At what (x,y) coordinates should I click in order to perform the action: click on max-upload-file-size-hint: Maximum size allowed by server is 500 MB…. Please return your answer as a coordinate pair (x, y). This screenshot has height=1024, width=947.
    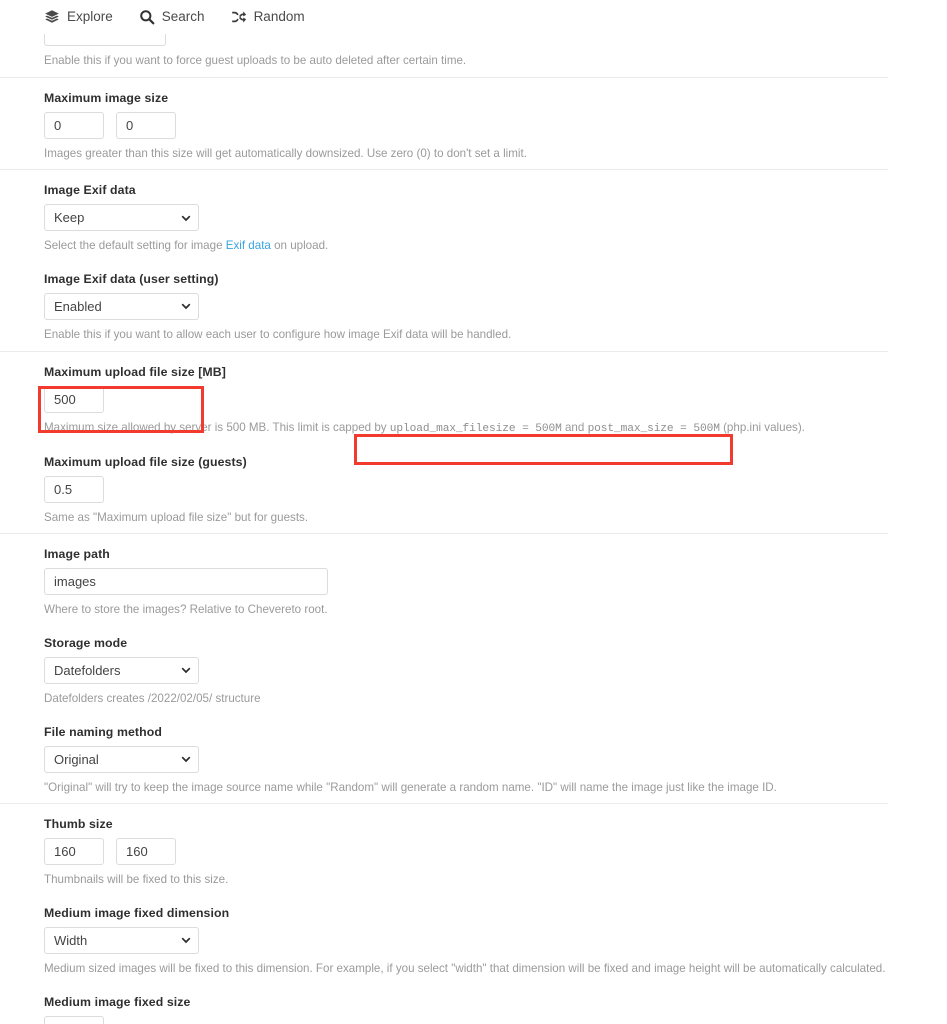
    Looking at the image, I should click on (495, 428).